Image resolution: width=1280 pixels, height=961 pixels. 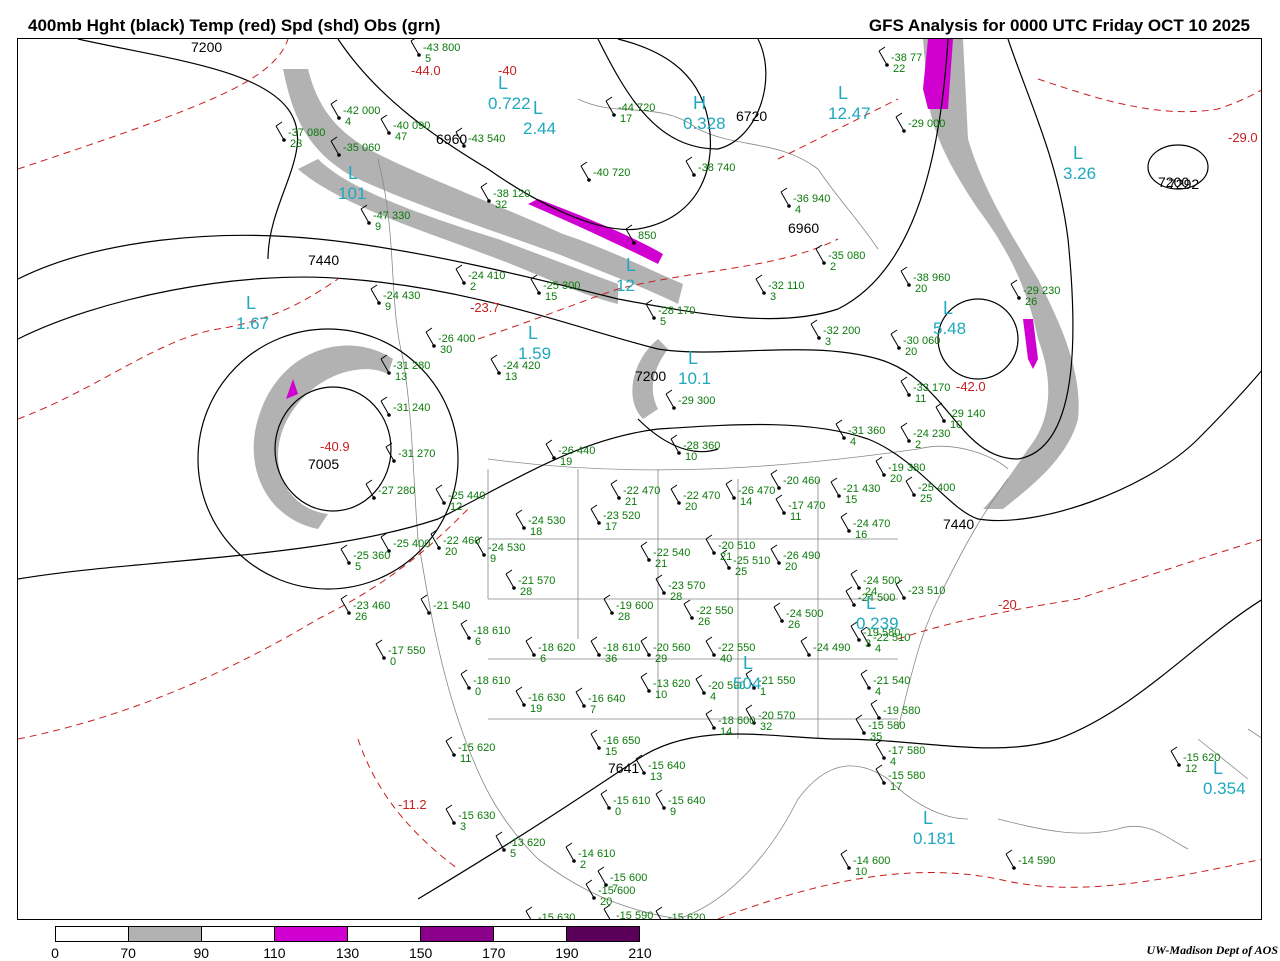 I want to click on obs-temp-height: -31 270, so click(x=416, y=454).